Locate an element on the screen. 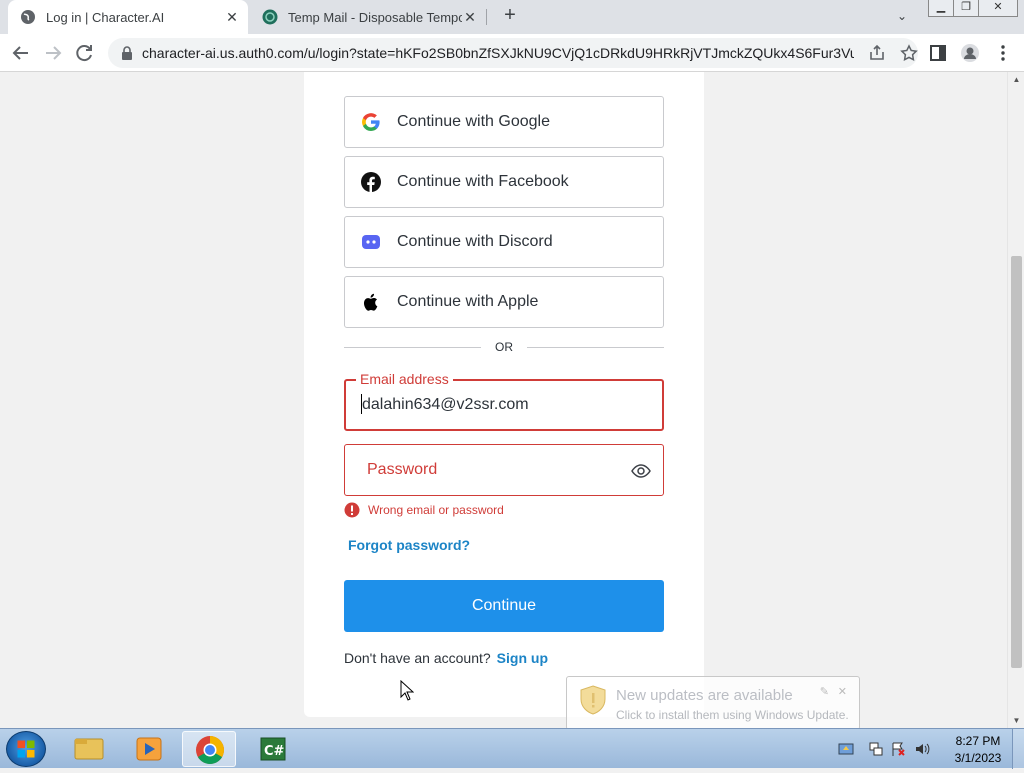 Image resolution: width=1024 pixels, height=773 pixels. taskbar-csharp: C# is located at coordinates (273, 749).